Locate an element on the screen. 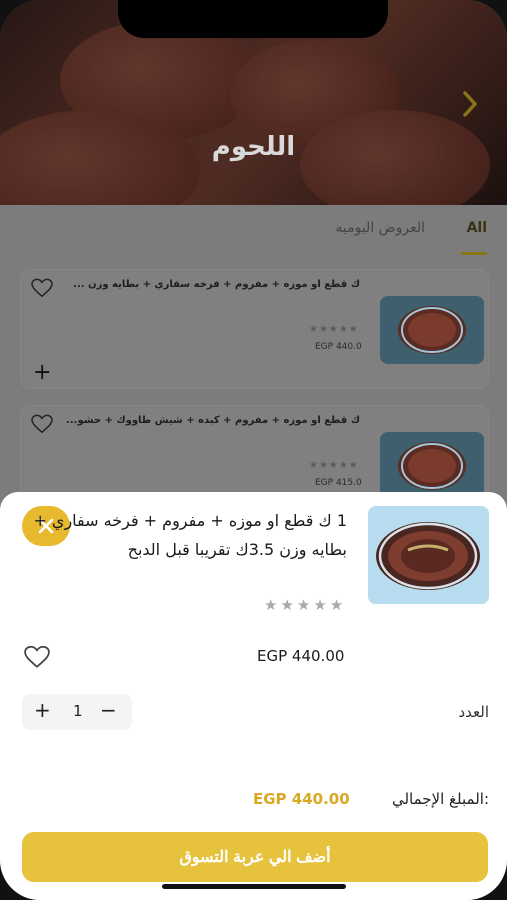  add-to-cart-plus-icon: + is located at coordinates (42, 373).